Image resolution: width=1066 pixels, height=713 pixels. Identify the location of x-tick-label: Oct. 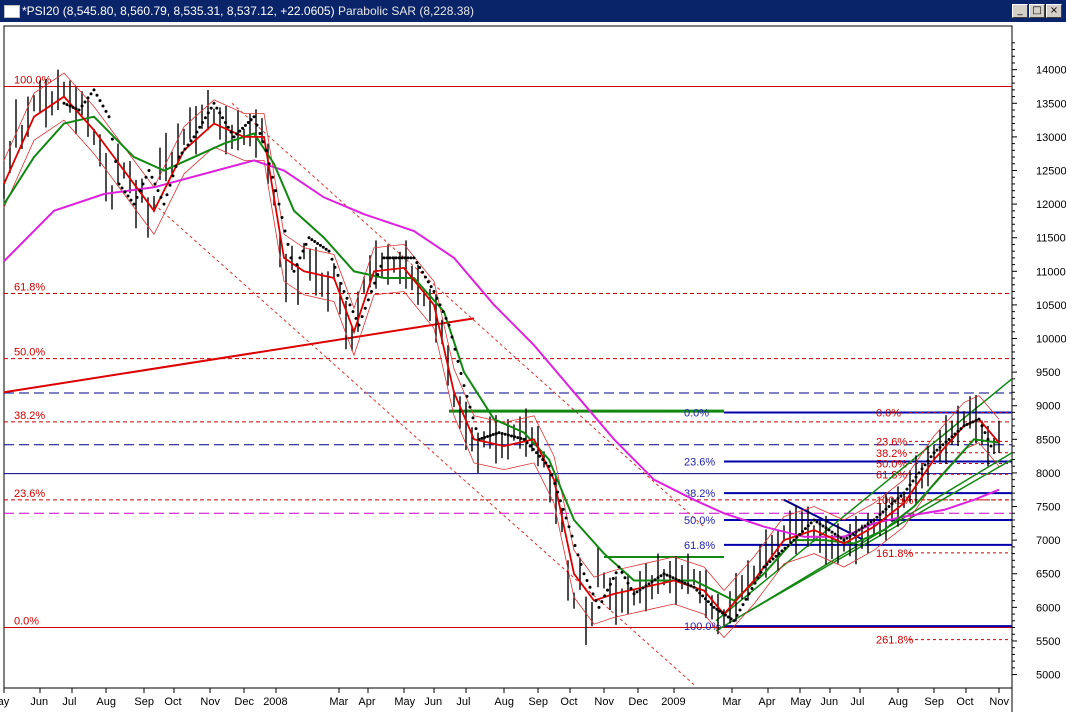
(964, 702).